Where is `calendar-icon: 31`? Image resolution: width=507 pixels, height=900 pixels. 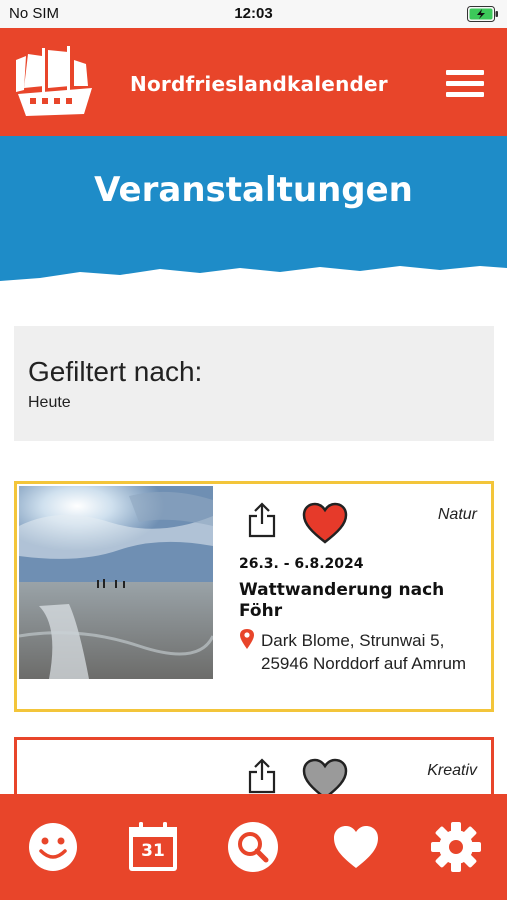
calendar-icon: 31 is located at coordinates (153, 847).